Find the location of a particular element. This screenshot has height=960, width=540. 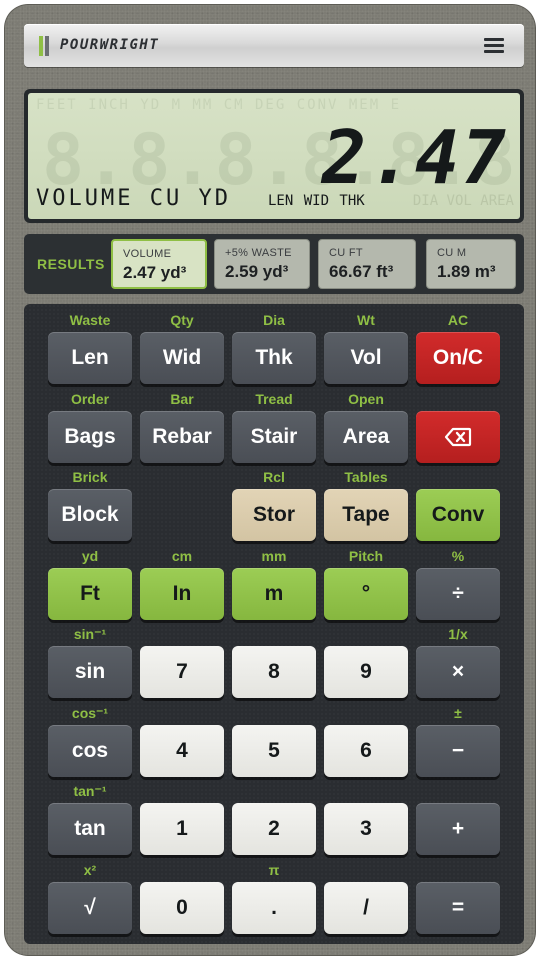

degree-button: ° is located at coordinates (366, 594).